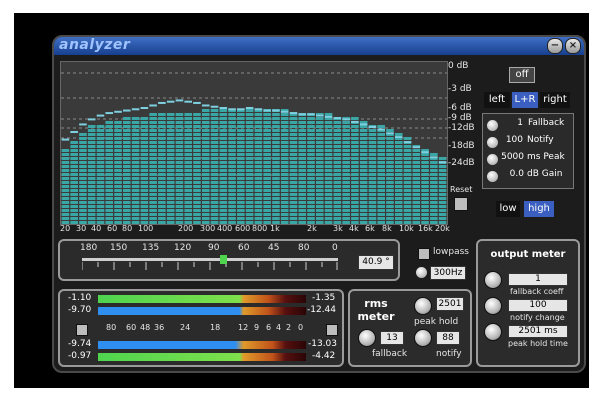 The width and height of the screenshot is (605, 405). I want to click on peak-hold-time-value: 2501 ms, so click(538, 331).